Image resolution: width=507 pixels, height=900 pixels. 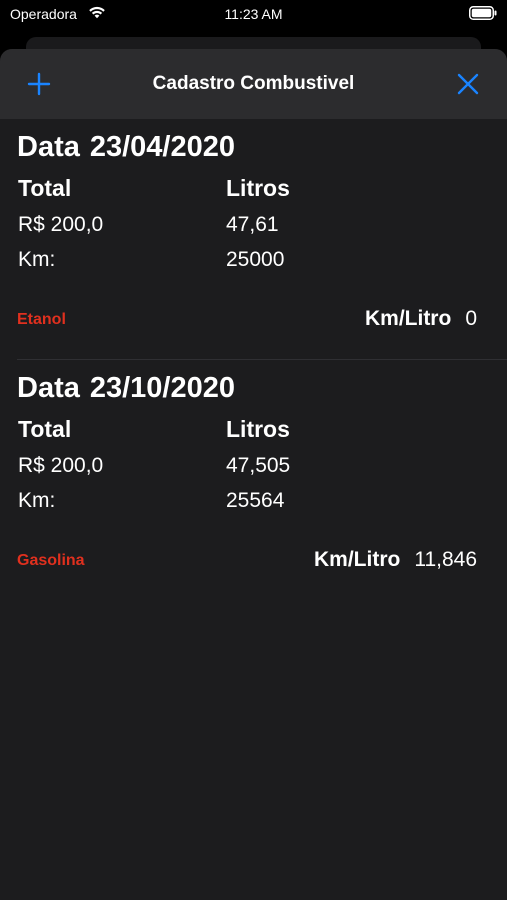 I want to click on fuel-type-label: Gasolina, so click(x=51, y=560).